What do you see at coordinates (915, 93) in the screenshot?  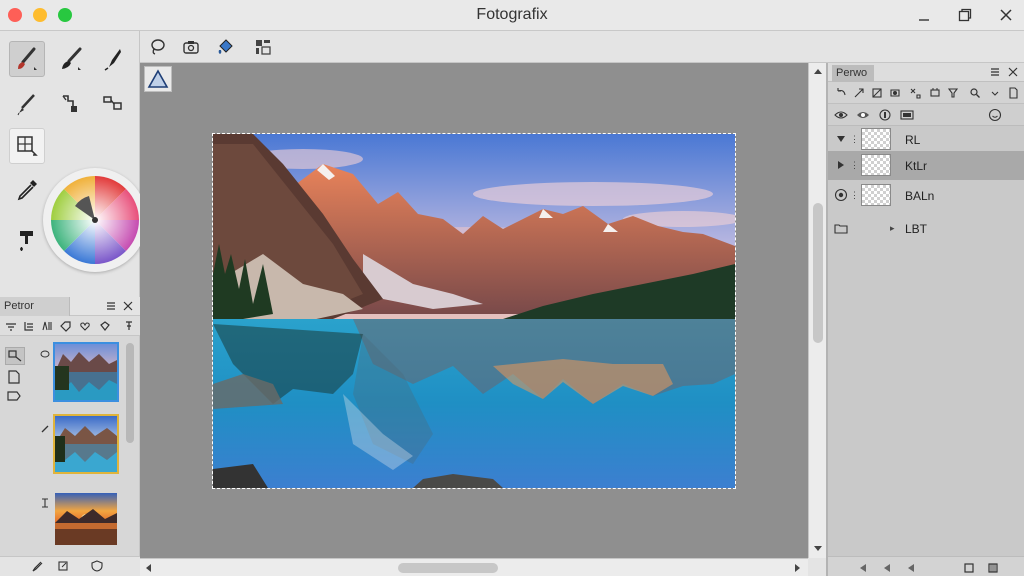 I see `effects-button` at bounding box center [915, 93].